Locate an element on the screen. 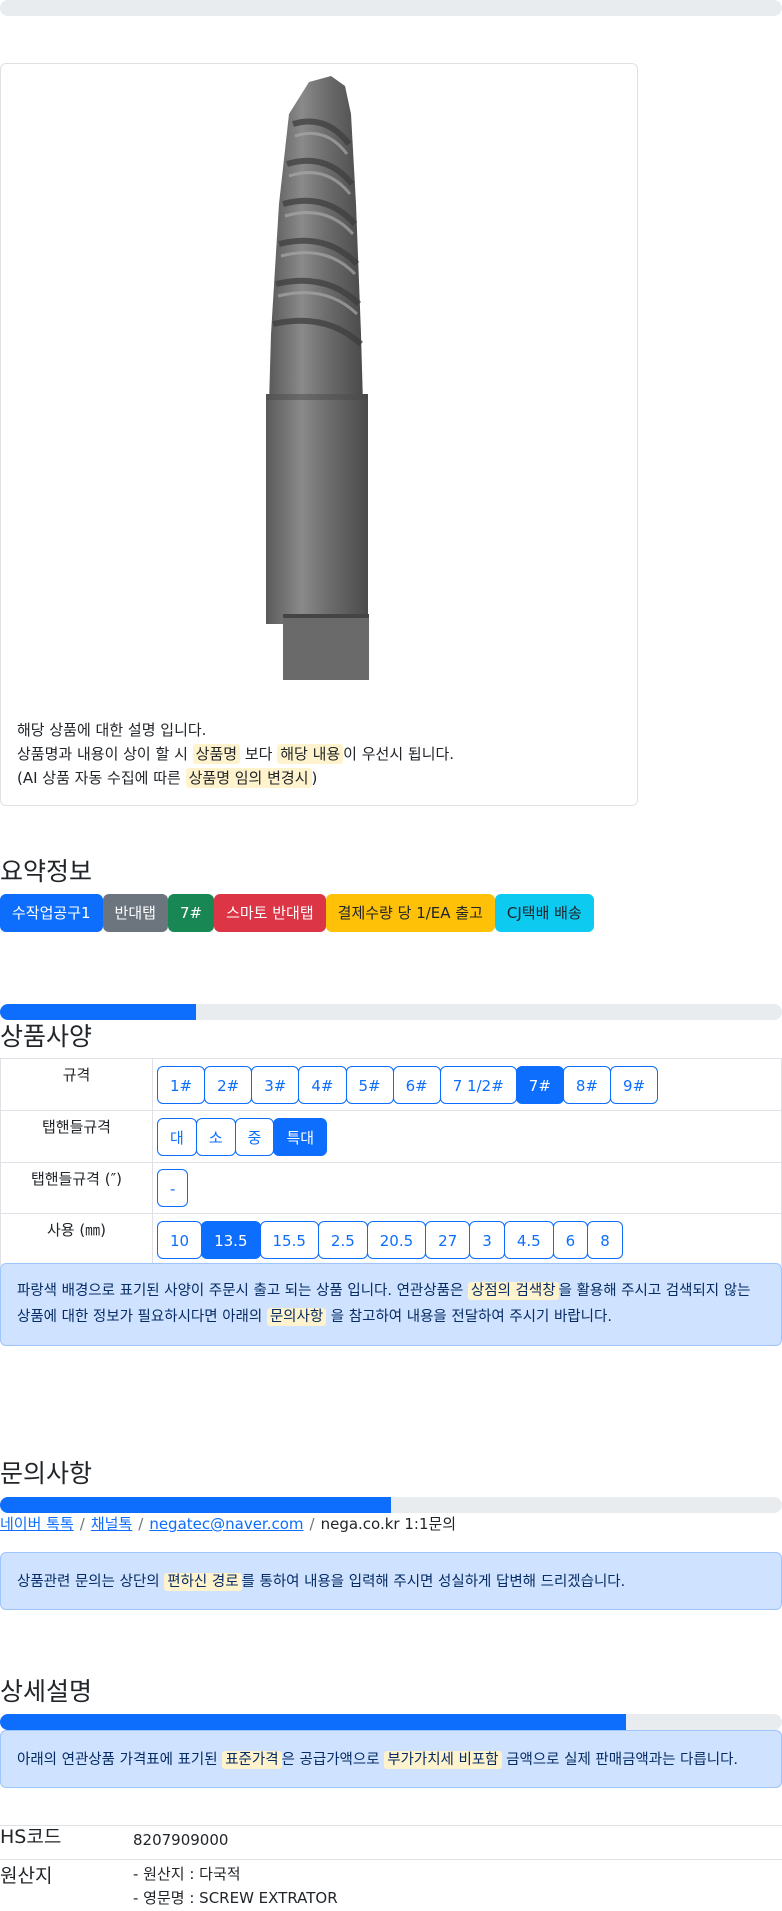  badge-brand: 스마토 반대탭 is located at coordinates (270, 913).